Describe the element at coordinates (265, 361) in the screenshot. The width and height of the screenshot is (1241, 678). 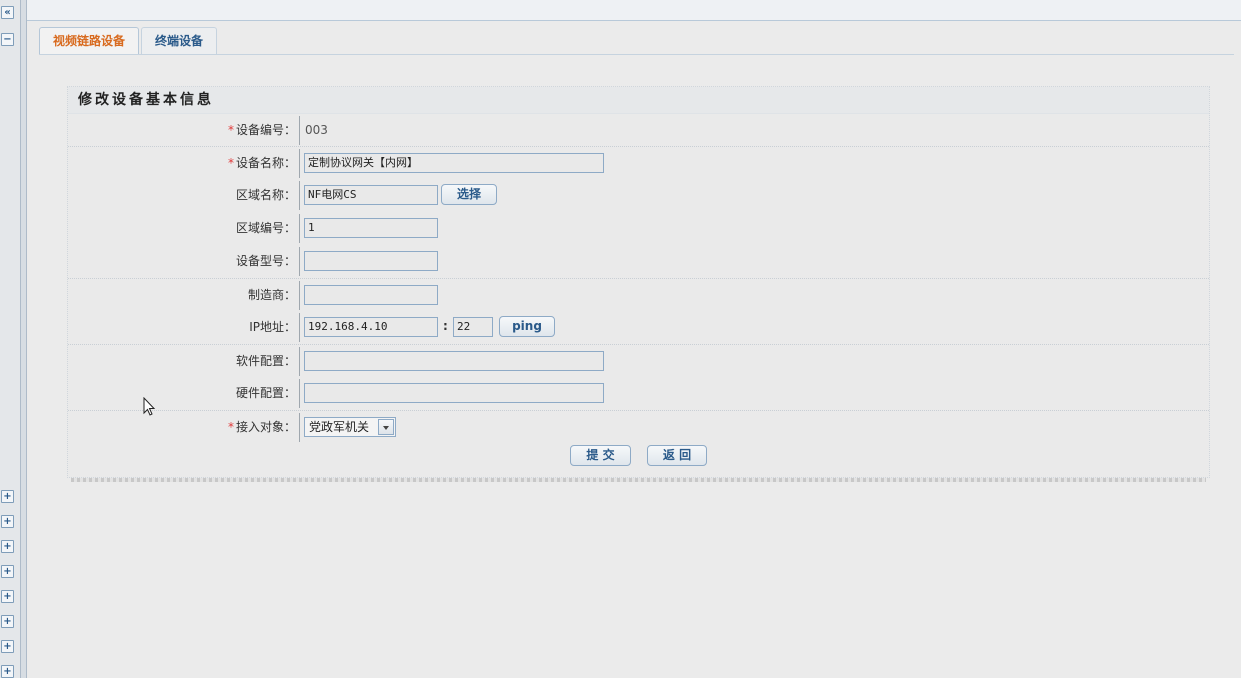
I see `software-label: 软件配置：` at that location.